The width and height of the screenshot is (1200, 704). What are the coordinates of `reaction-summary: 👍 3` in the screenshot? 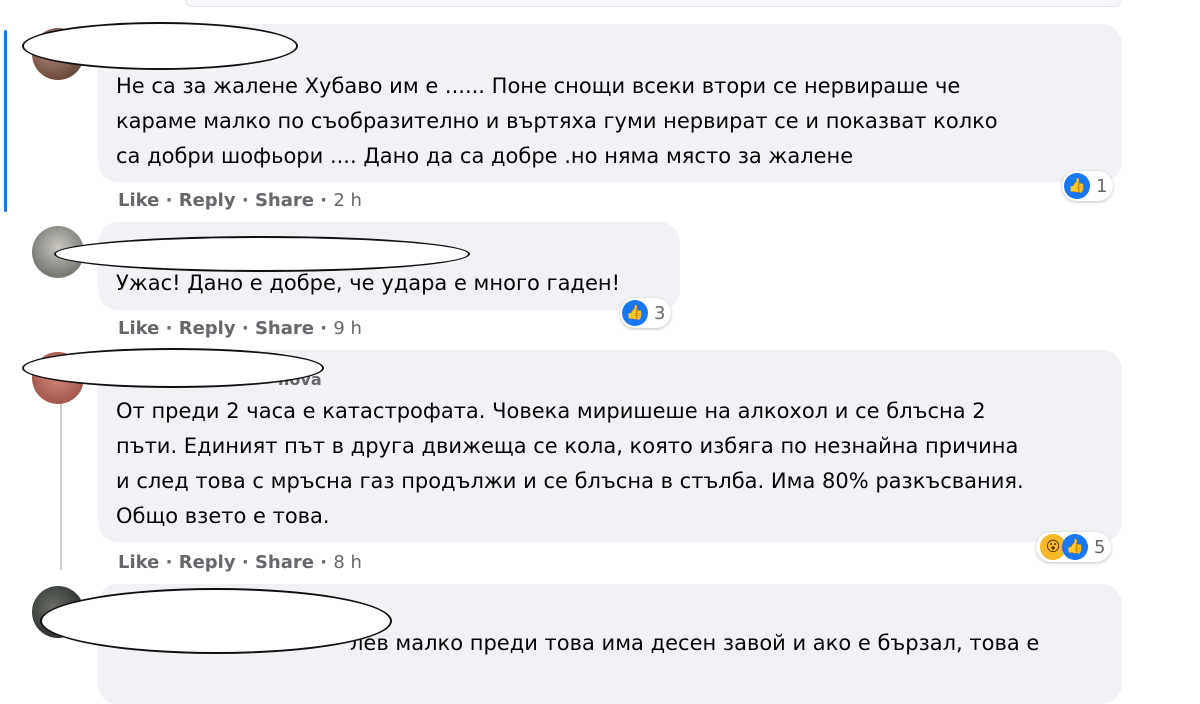 It's located at (646, 313).